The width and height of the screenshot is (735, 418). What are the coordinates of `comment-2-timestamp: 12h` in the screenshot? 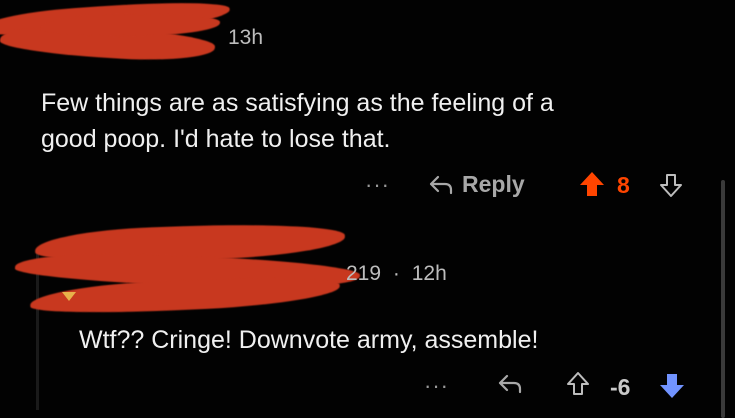 It's located at (429, 273).